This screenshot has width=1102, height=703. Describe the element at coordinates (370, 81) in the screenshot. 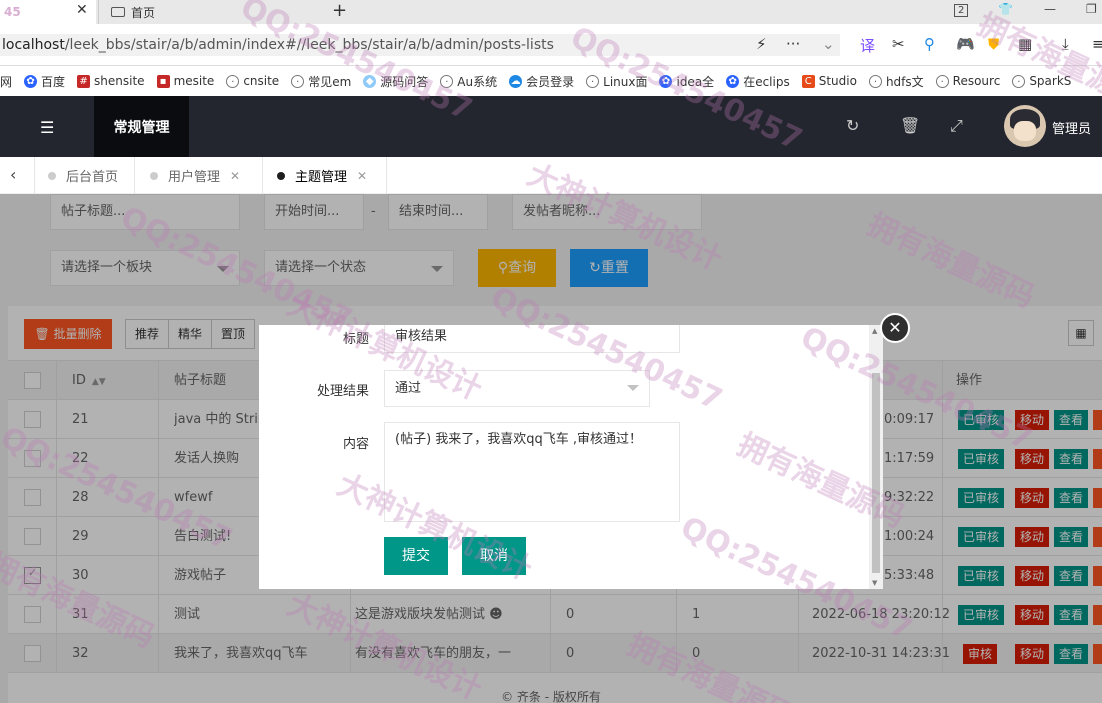

I see `site-icon: ◆` at that location.